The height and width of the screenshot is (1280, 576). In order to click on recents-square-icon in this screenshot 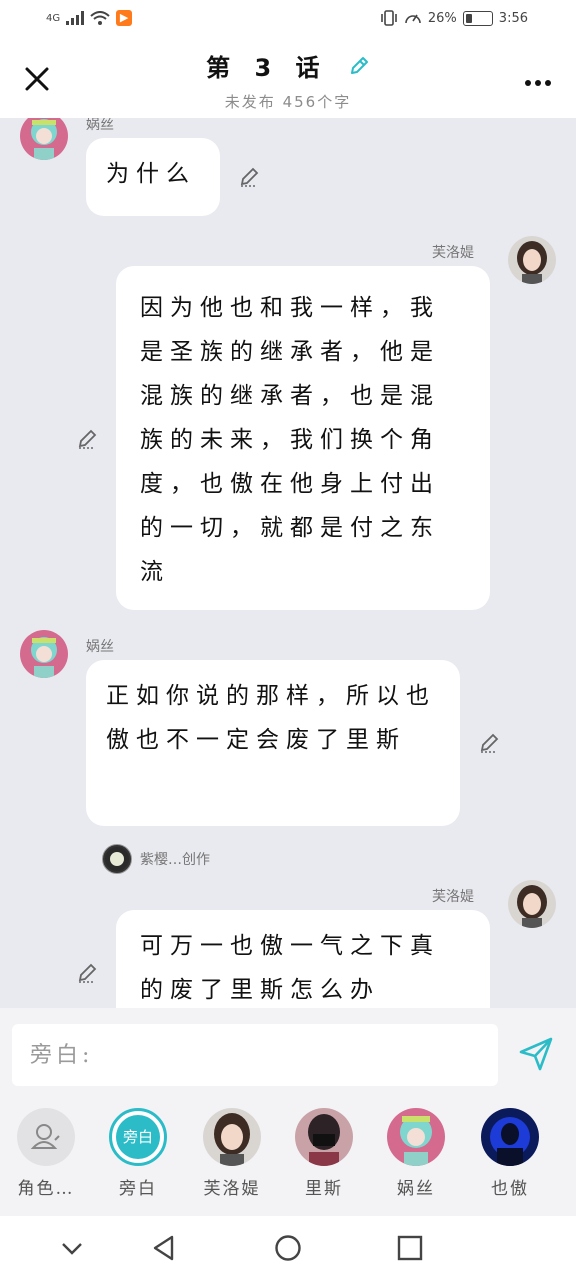, I will do `click(410, 1248)`.